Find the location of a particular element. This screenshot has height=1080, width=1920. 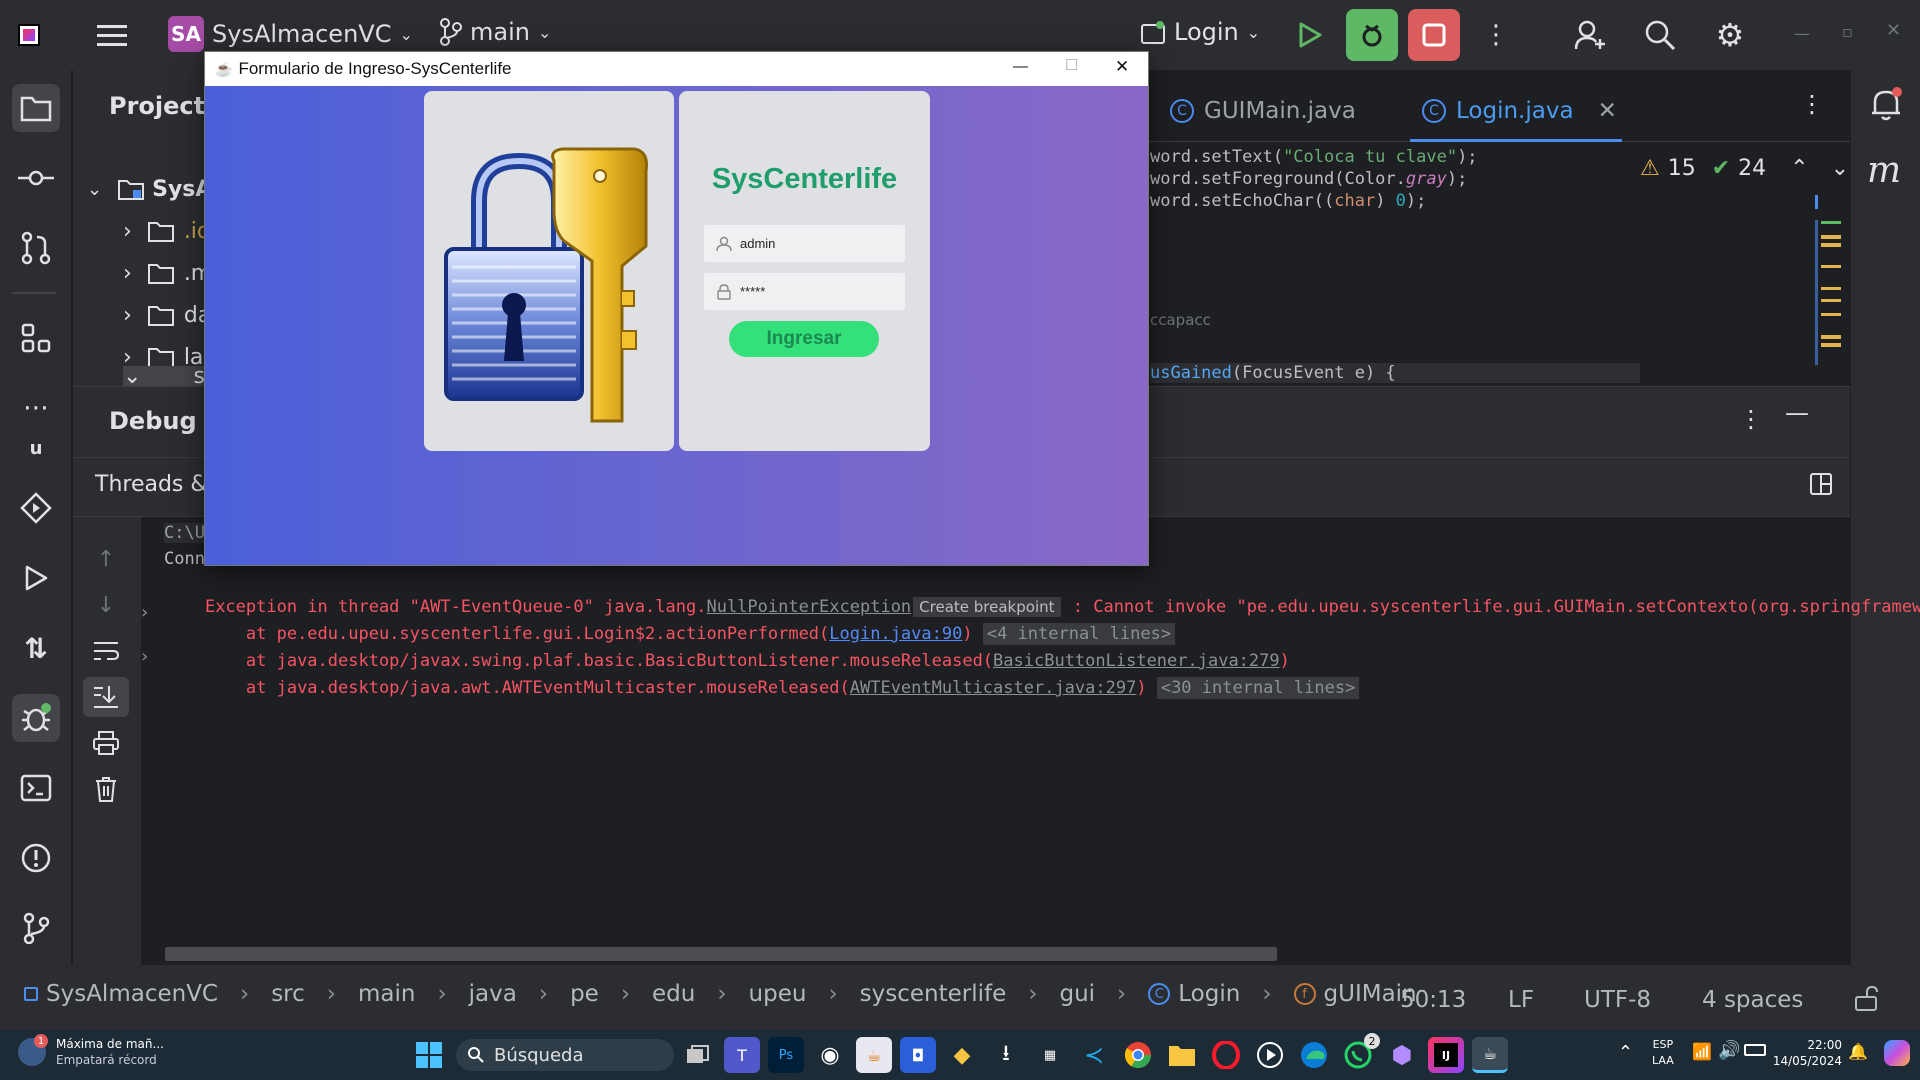

terminal-icon is located at coordinates (36, 788).